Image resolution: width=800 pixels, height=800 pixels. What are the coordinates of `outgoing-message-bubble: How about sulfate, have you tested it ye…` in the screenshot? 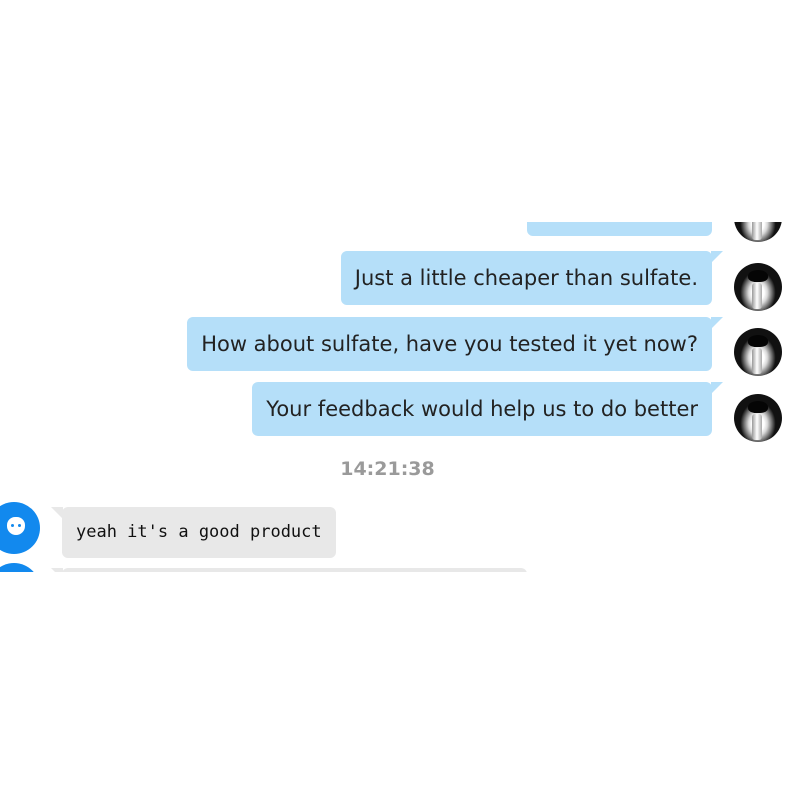 It's located at (455, 344).